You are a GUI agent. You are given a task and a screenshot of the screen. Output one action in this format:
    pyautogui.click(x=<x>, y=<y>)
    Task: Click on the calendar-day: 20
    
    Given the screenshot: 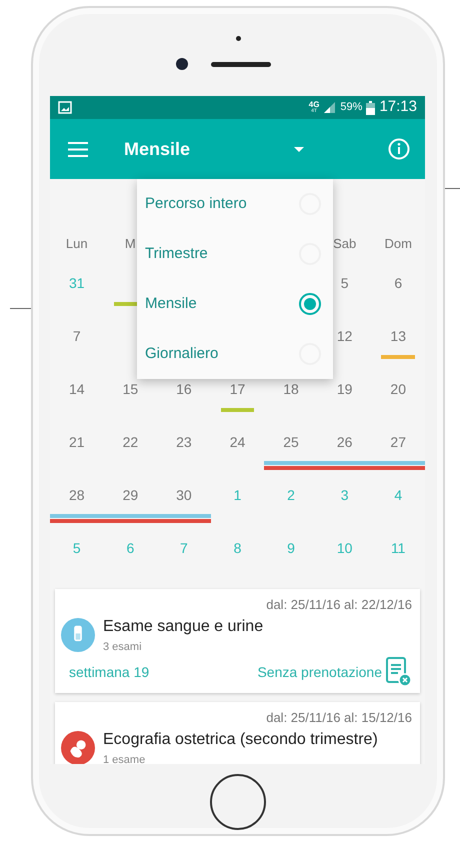 What is the action you would take?
    pyautogui.click(x=398, y=389)
    